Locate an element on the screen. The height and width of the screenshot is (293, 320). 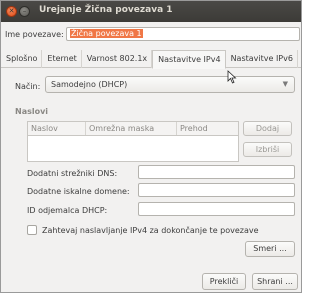
search-domains-input is located at coordinates (216, 190).